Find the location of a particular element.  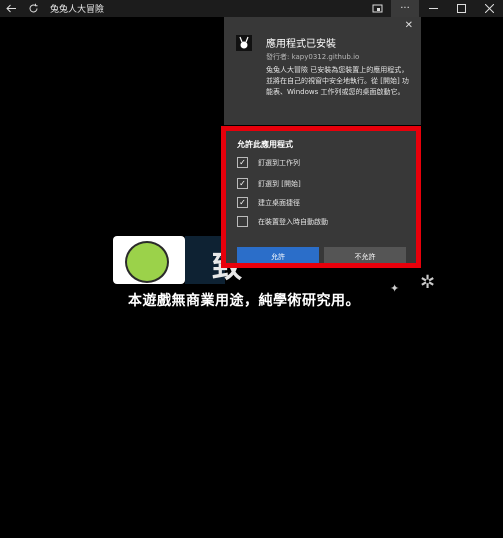

title-bar: 兔兔人大冒險 ··· is located at coordinates (251, 8).